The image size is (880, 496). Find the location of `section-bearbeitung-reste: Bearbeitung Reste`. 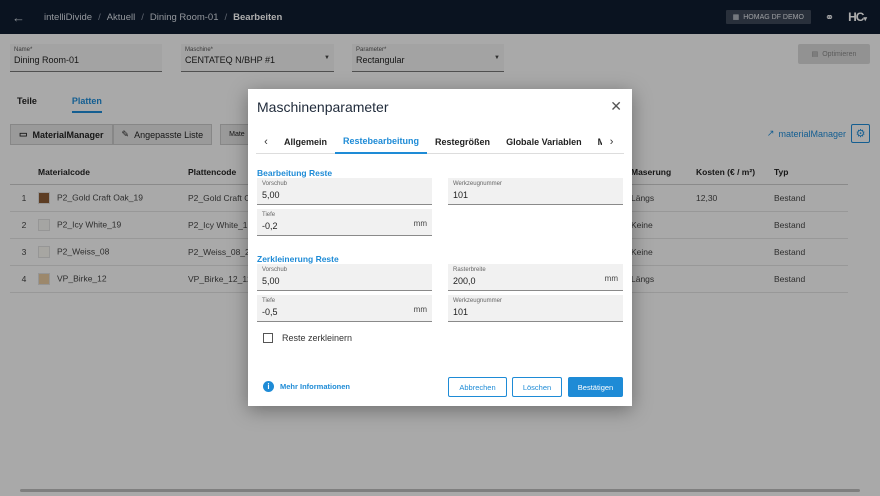

section-bearbeitung-reste: Bearbeitung Reste is located at coordinates (295, 173).